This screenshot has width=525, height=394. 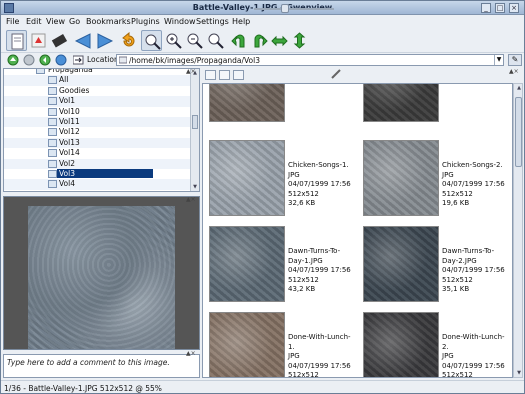 What do you see at coordinates (515, 60) in the screenshot?
I see `clear-location-button: ✎` at bounding box center [515, 60].